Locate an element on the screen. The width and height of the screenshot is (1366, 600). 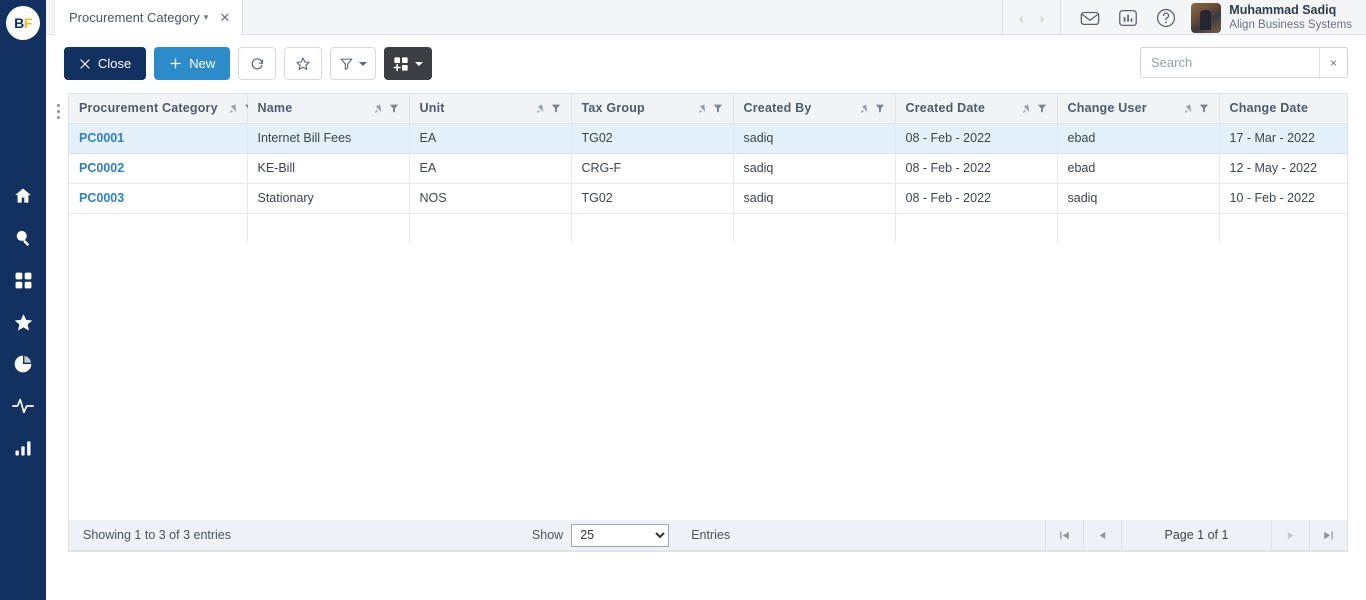
star-icon is located at coordinates (23, 322).